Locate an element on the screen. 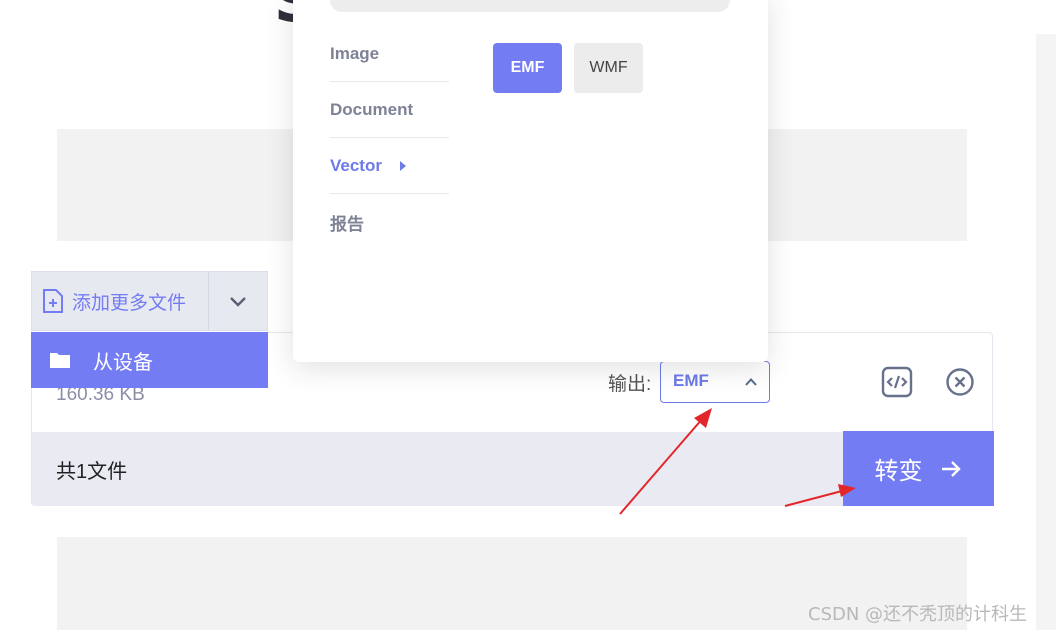 The height and width of the screenshot is (630, 1056). watermark: CSDN @还不秃顶的计科生 is located at coordinates (918, 614).